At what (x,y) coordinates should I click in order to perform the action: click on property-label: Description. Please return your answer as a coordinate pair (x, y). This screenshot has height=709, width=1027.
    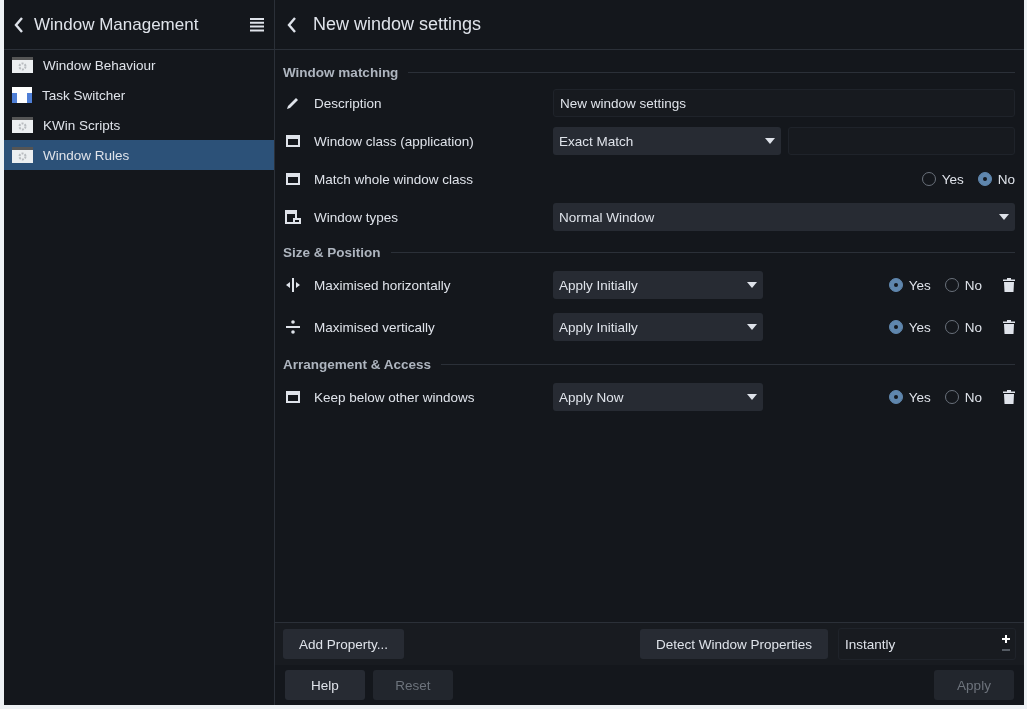
    Looking at the image, I should click on (348, 103).